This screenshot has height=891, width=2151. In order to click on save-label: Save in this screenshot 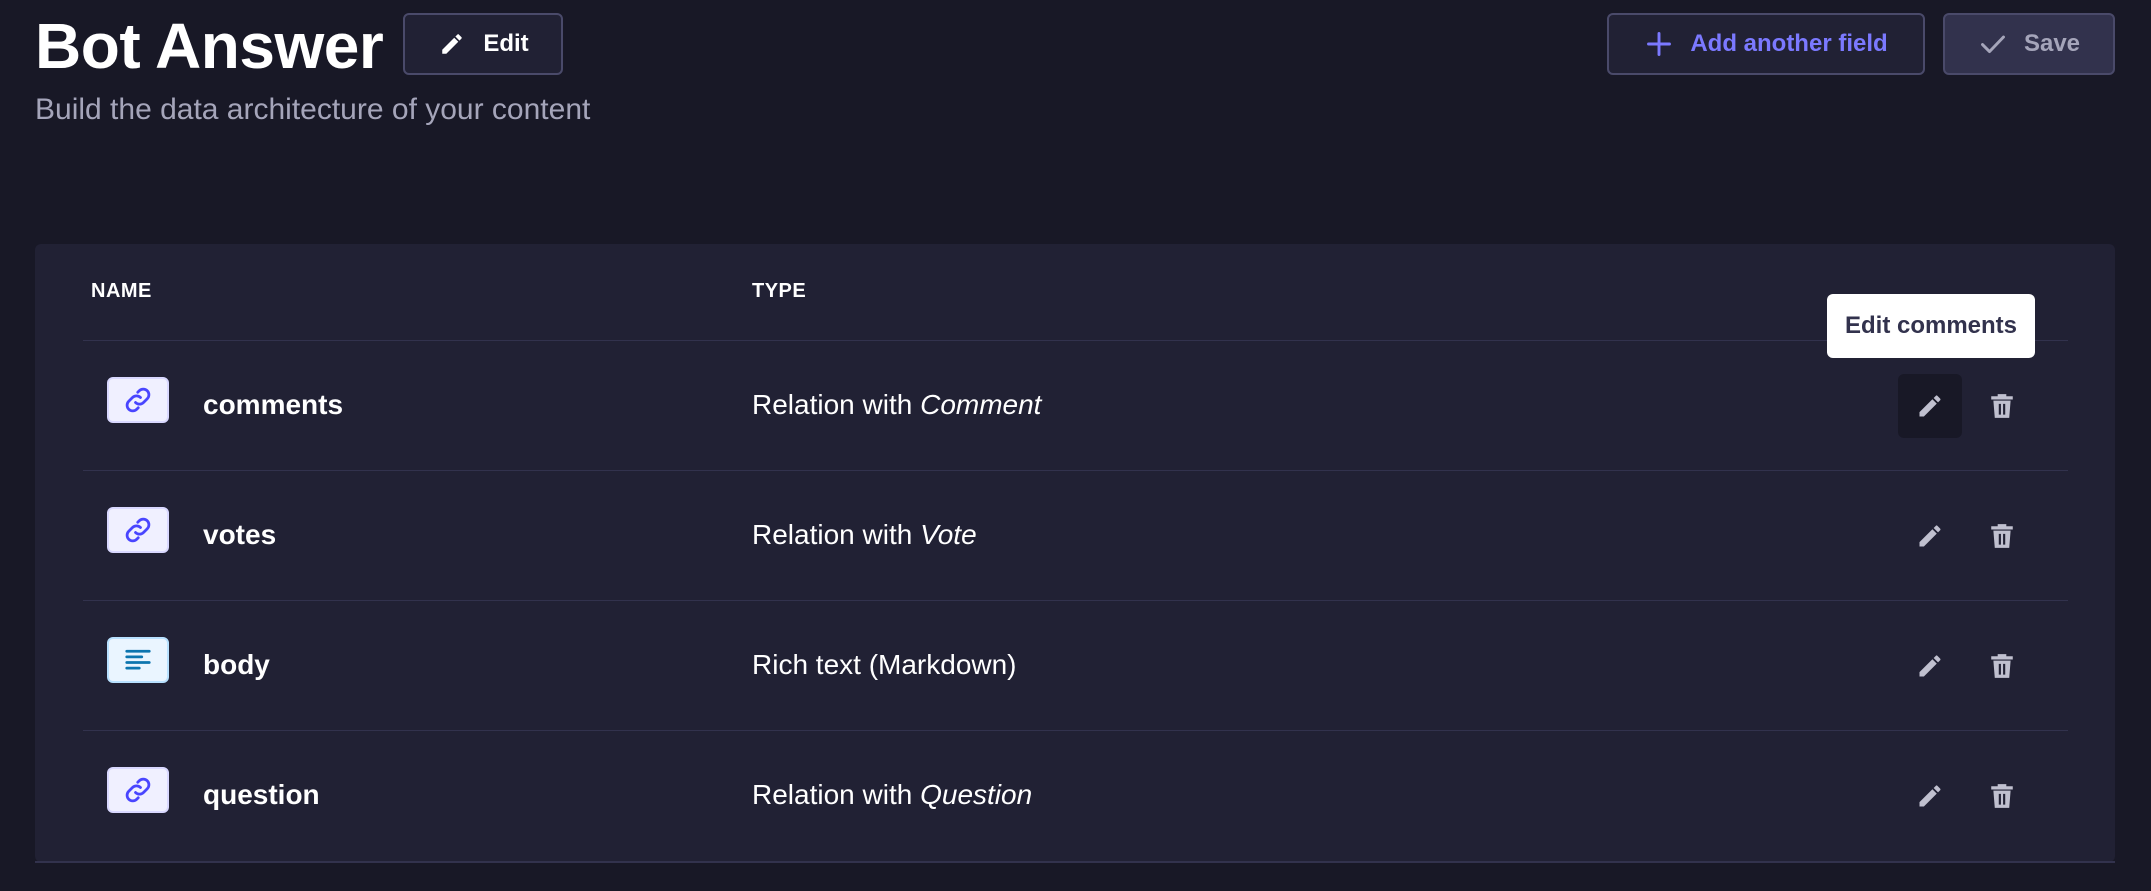, I will do `click(2052, 43)`.